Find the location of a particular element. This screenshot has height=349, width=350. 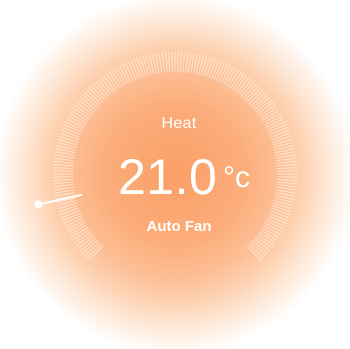

mode-label: Heat is located at coordinates (179, 123).